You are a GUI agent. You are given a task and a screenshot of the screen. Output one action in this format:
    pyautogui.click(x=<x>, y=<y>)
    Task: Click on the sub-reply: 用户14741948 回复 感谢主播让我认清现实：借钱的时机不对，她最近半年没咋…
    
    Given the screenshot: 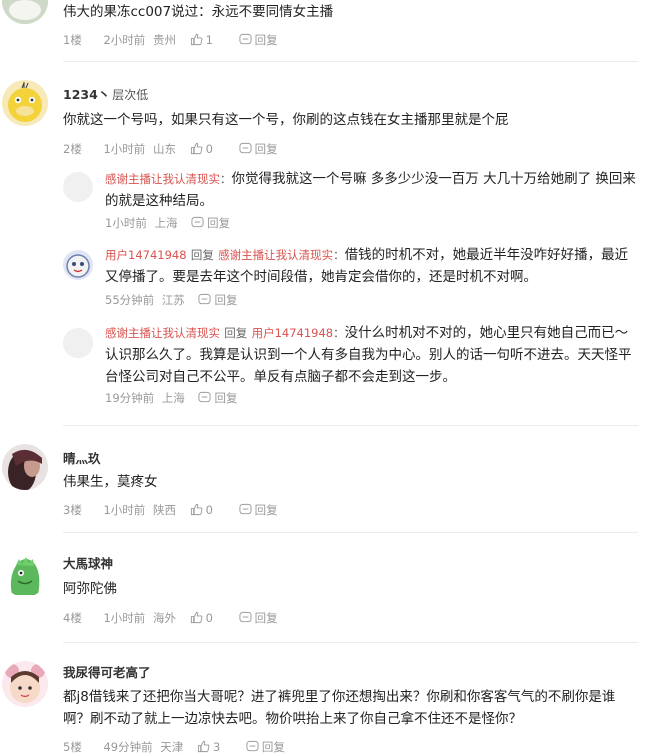 What is the action you would take?
    pyautogui.click(x=350, y=277)
    